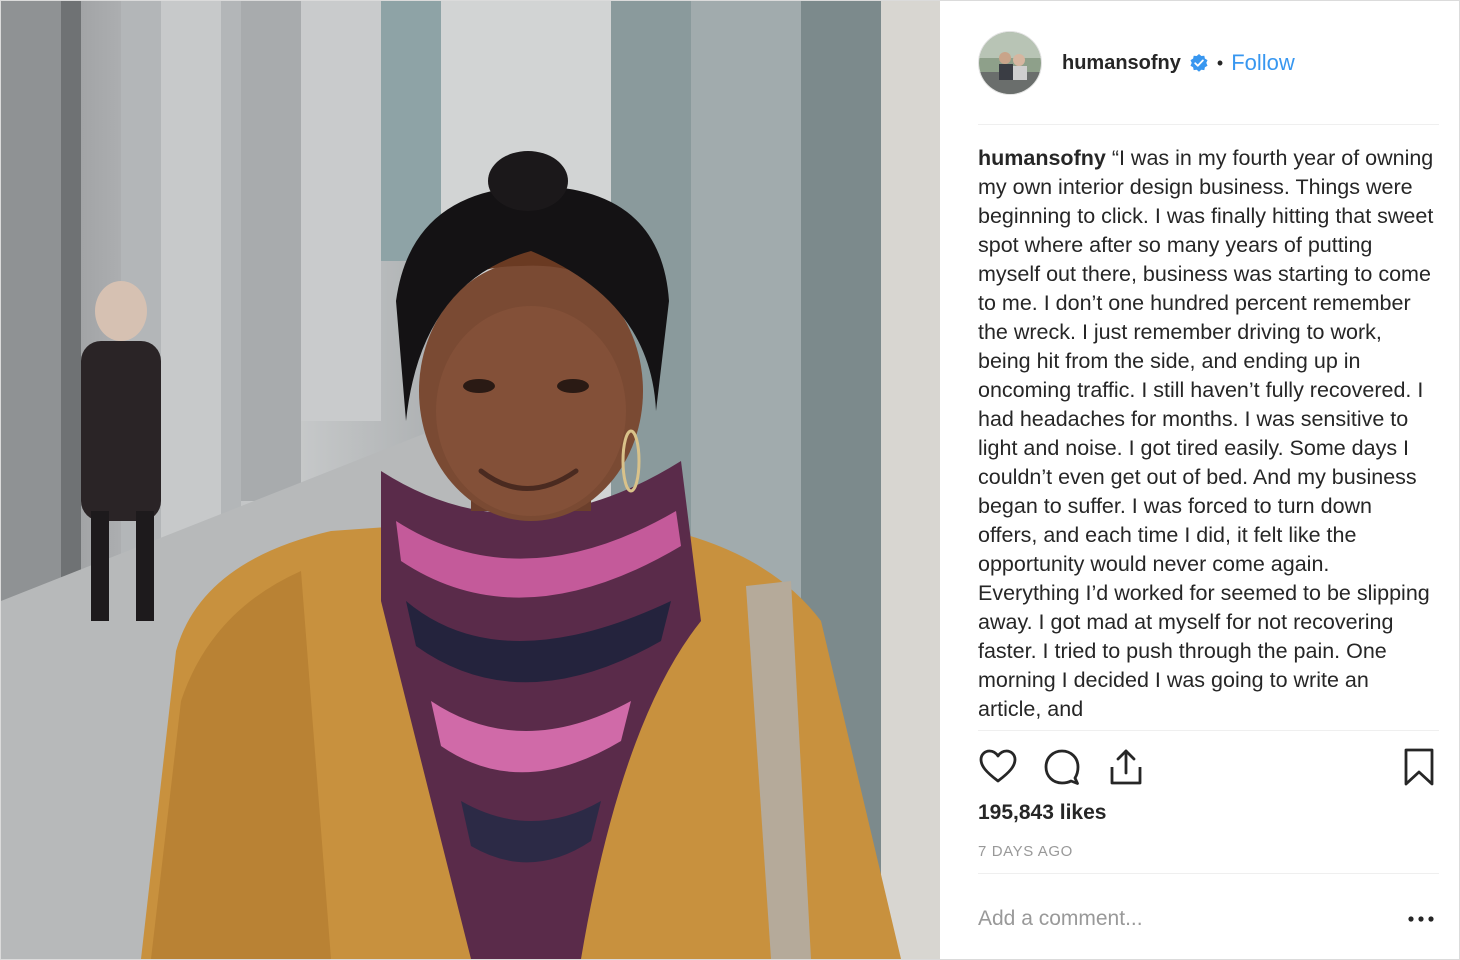 Image resolution: width=1460 pixels, height=960 pixels. Describe the element at coordinates (1042, 813) in the screenshot. I see `likes-count: 195,843 likes` at that location.